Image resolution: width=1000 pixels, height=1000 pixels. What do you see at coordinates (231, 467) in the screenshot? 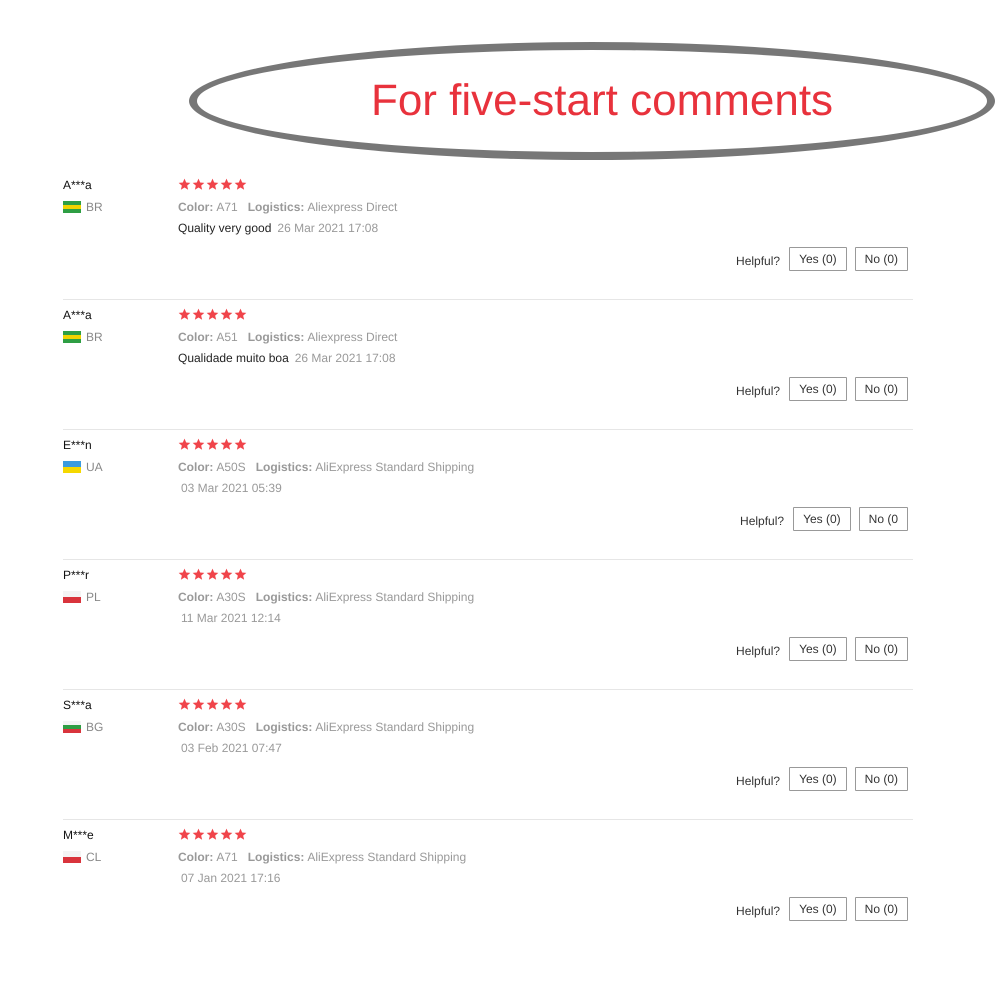
I see `color-value: A50S` at bounding box center [231, 467].